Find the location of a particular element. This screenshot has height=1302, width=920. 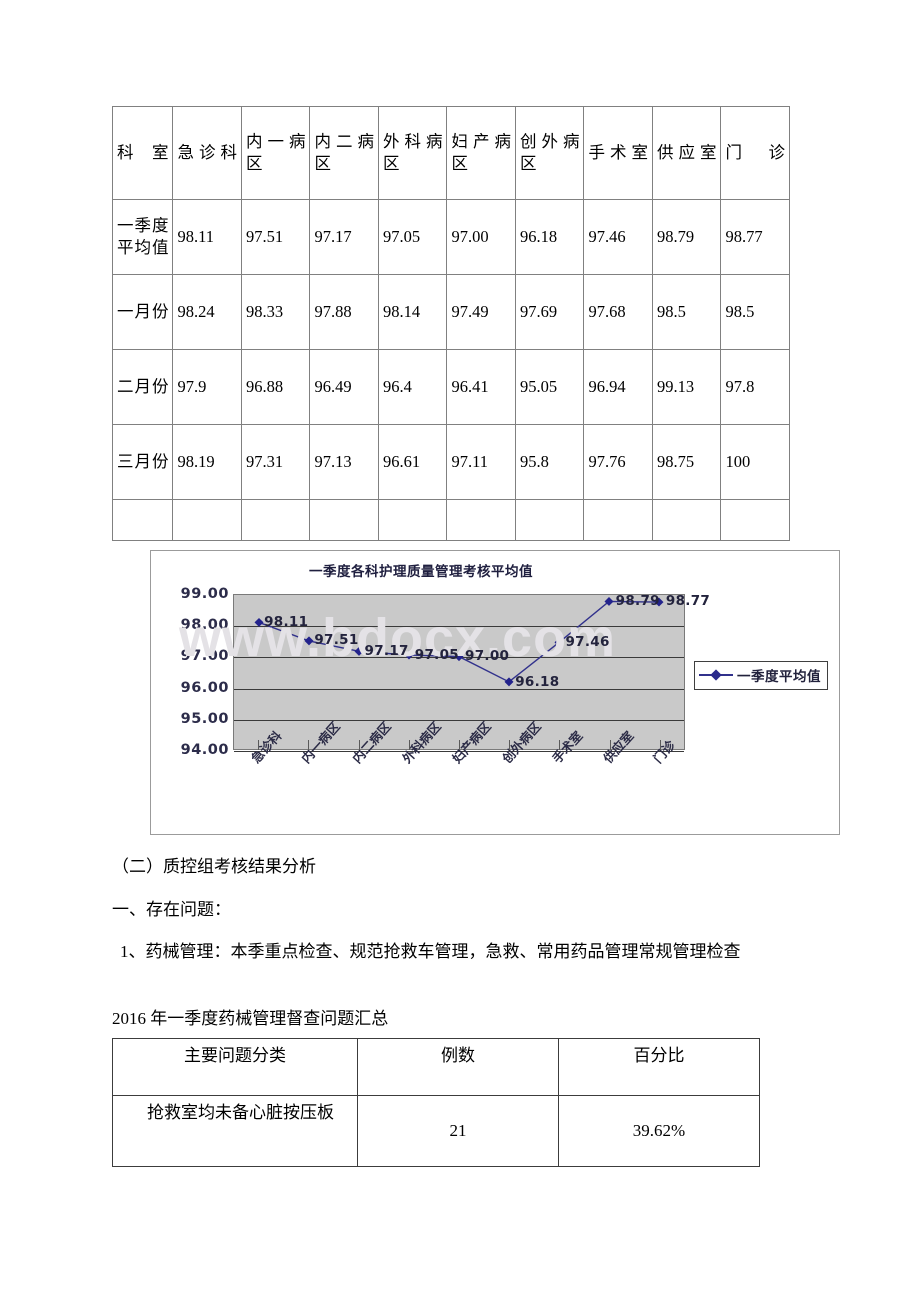

y-axis-tick-label: 98.00 is located at coordinates (204, 625).